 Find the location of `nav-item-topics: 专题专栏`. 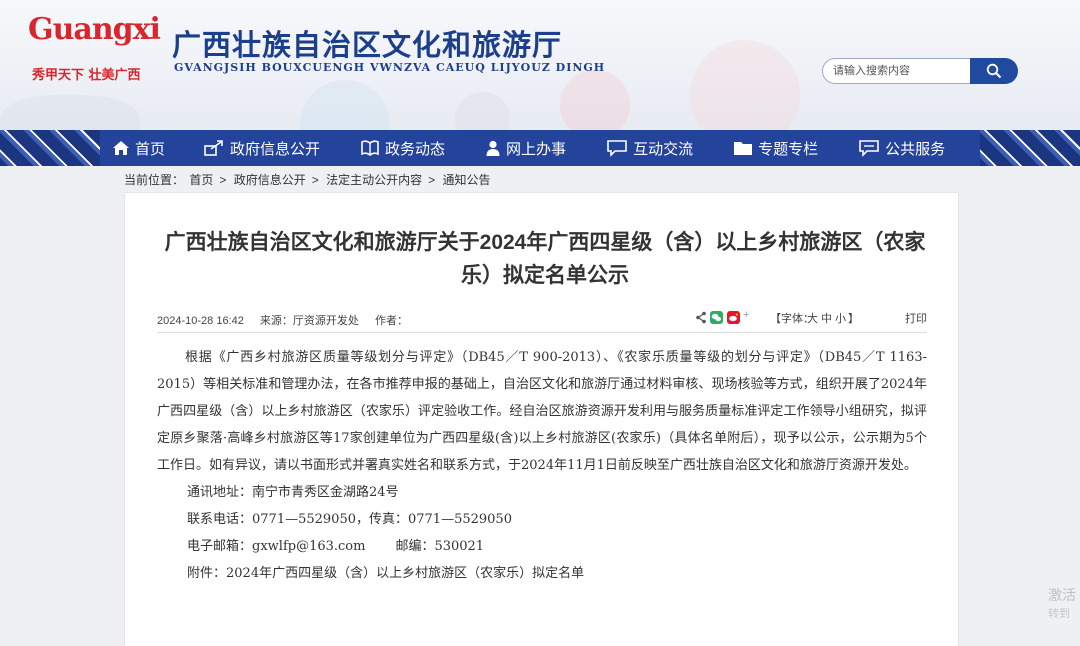

nav-item-topics: 专题专栏 is located at coordinates (775, 148).